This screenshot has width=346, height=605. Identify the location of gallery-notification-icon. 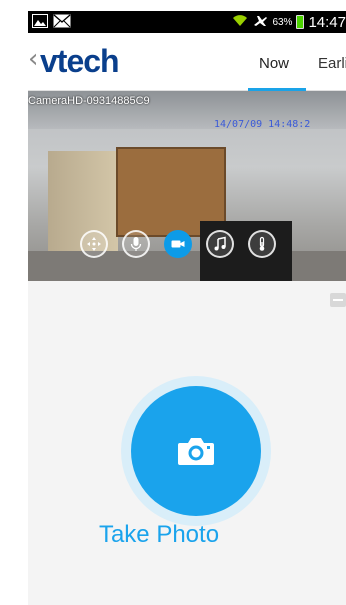
(40, 23).